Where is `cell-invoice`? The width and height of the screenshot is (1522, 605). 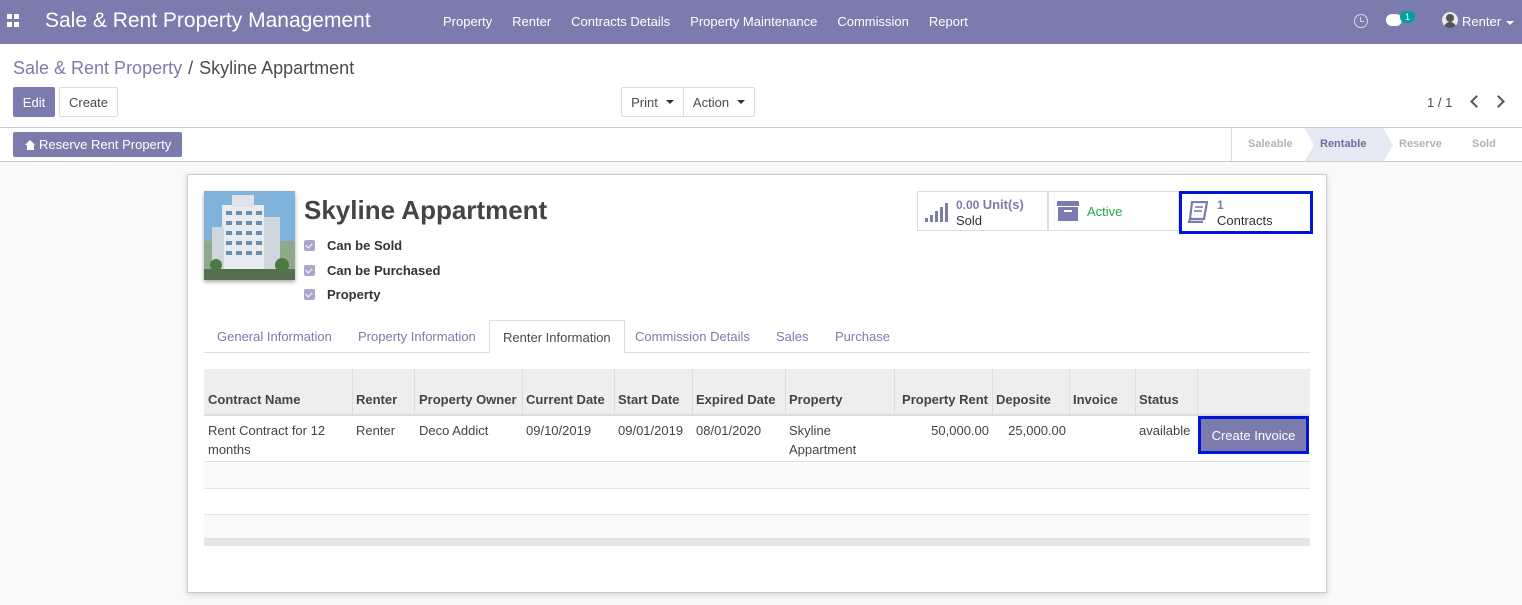
cell-invoice is located at coordinates (1102, 421).